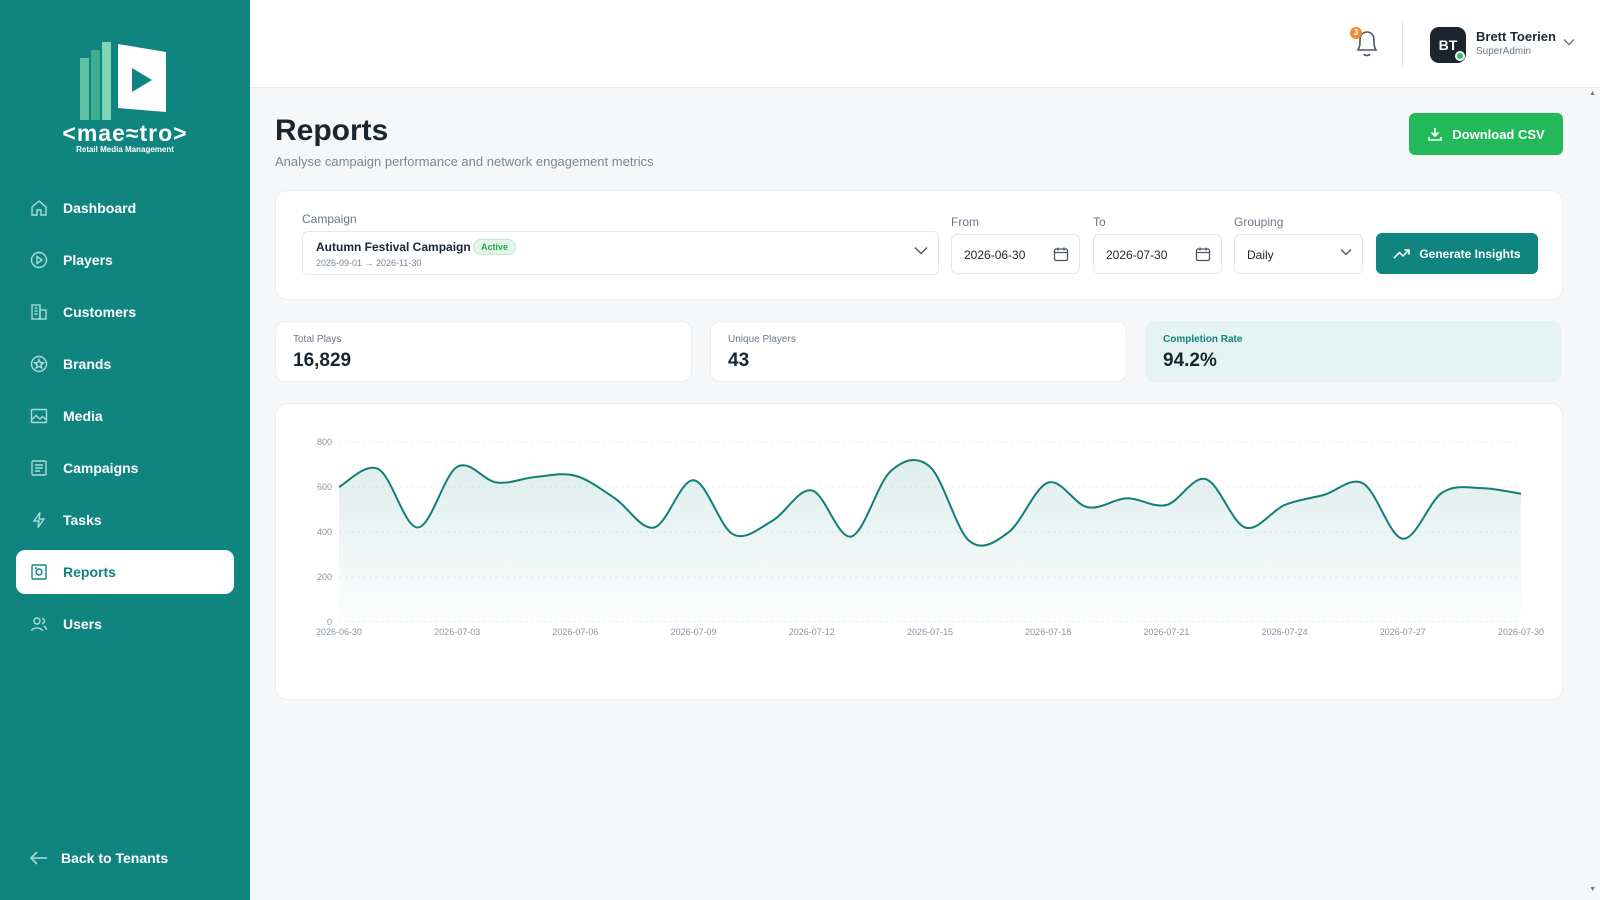 This screenshot has height=900, width=1600. Describe the element at coordinates (1460, 56) in the screenshot. I see `online-status-dot` at that location.